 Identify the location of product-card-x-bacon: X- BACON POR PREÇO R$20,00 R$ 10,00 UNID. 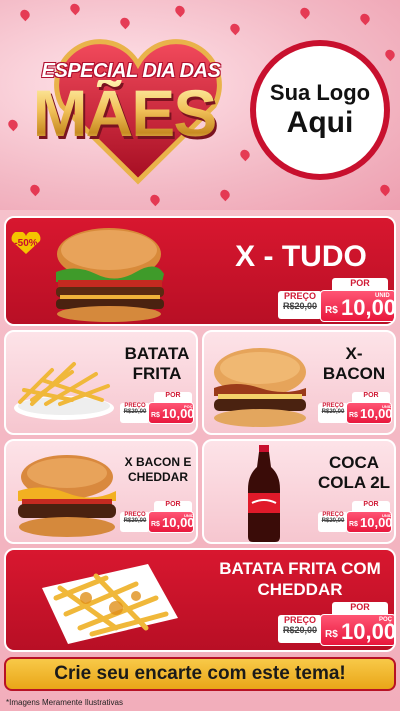
(299, 382).